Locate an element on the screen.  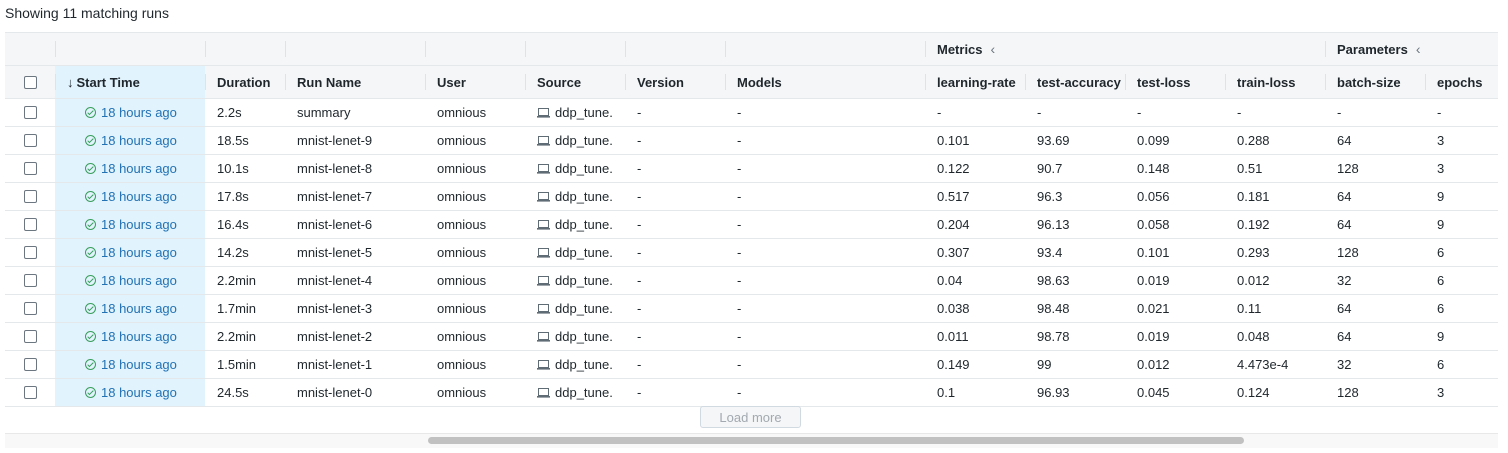
cell-train-loss: 0.11 is located at coordinates (1249, 308).